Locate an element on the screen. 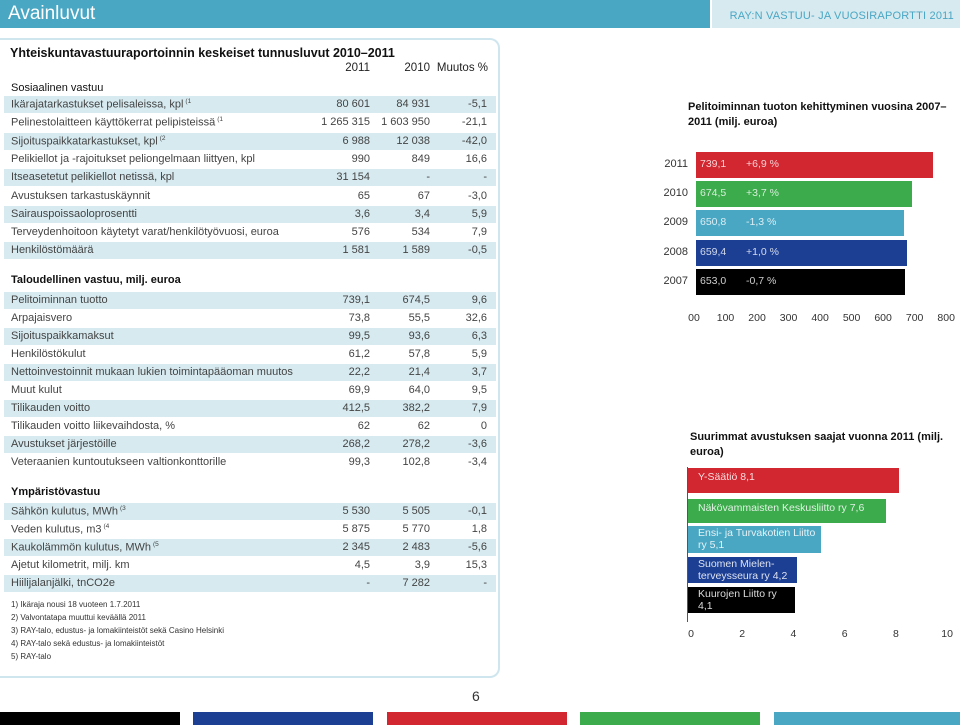 The image size is (960, 725). row-label: Itseasetetut pelikiellot netissä, kpl is located at coordinates (93, 177).